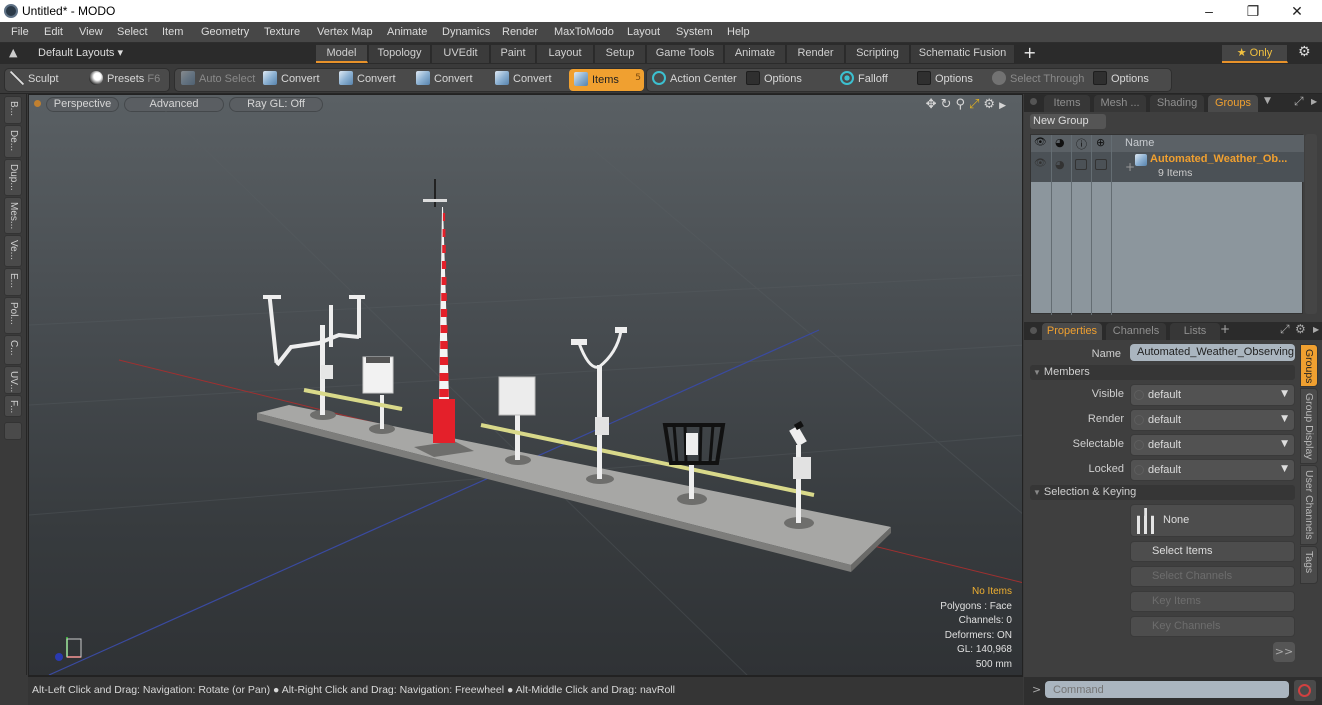 This screenshot has width=1322, height=705. I want to click on panel-gear-icon: ⚙, so click(1300, 329).